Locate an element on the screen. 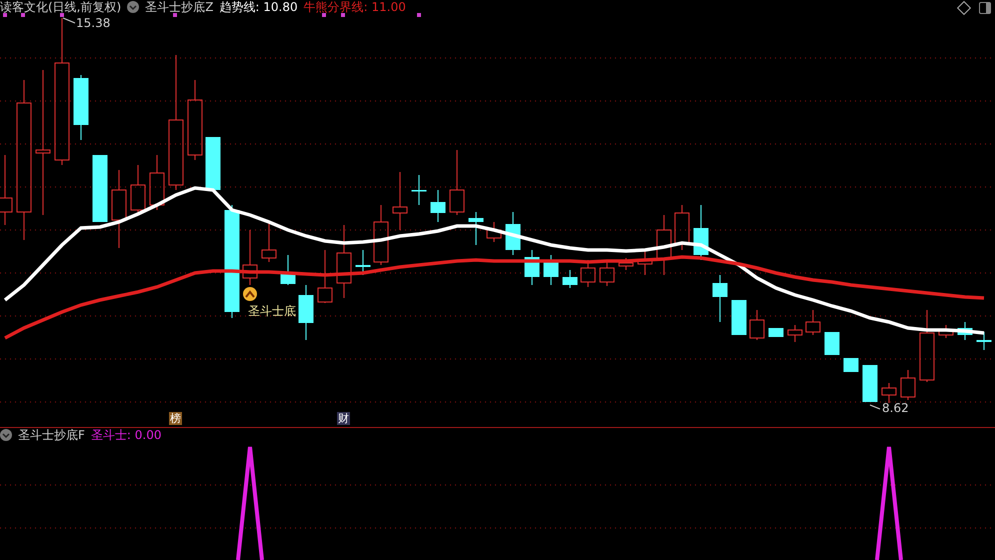 The height and width of the screenshot is (560, 995). max-price-label: 15.38 is located at coordinates (93, 23).